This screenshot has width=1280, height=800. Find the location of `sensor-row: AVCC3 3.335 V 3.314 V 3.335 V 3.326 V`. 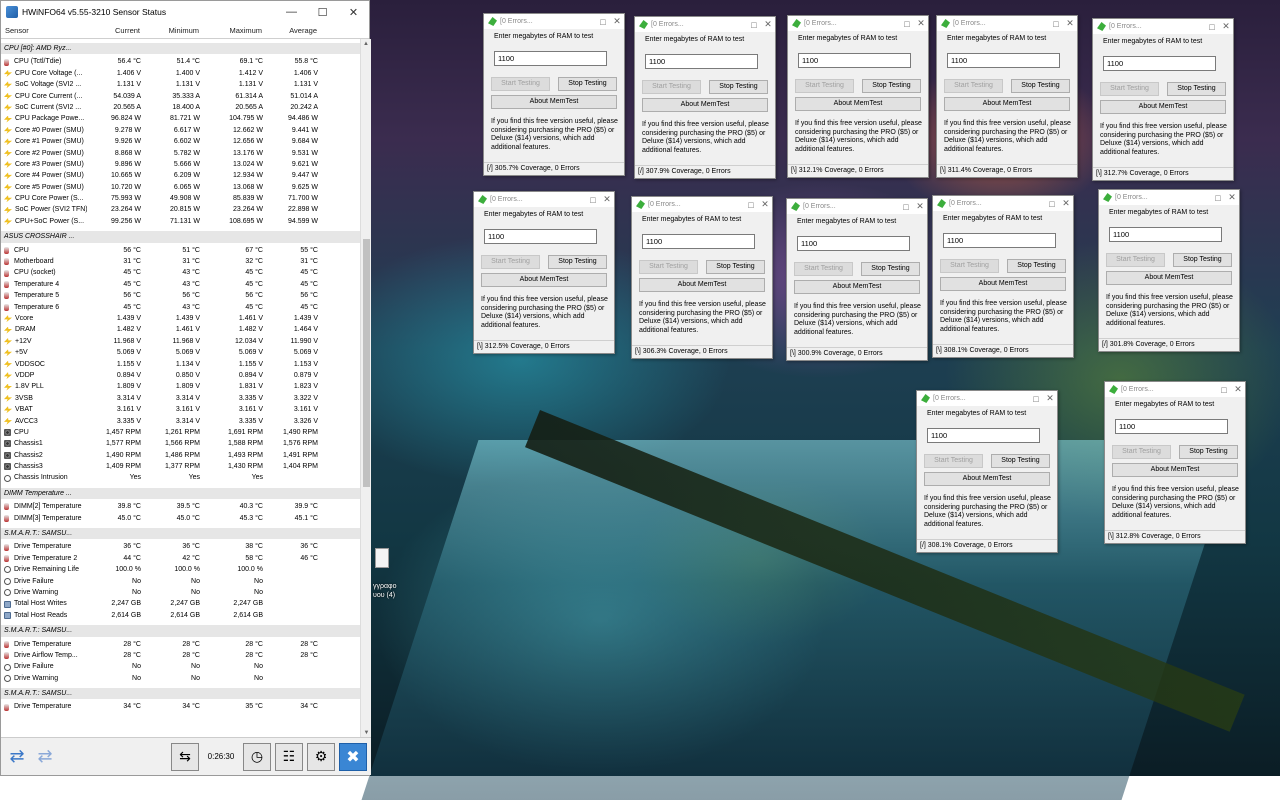

sensor-row: AVCC3 3.335 V 3.314 V 3.335 V 3.326 V is located at coordinates (180, 421).